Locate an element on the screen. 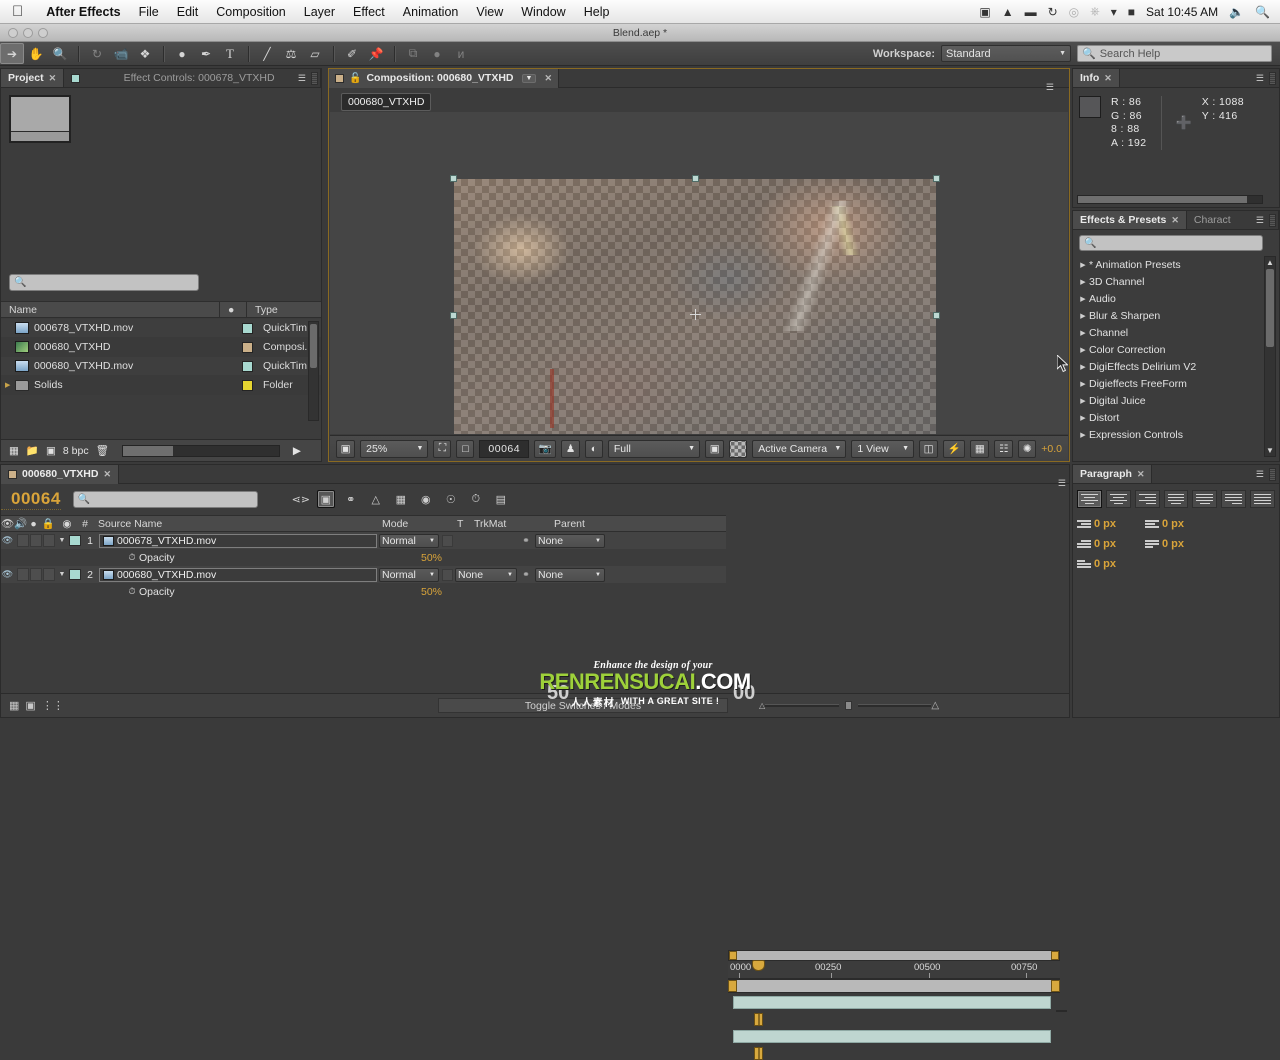 This screenshot has height=1060, width=1280. tab-effects-presets: Effects & Presets ✕ is located at coordinates (1130, 220).